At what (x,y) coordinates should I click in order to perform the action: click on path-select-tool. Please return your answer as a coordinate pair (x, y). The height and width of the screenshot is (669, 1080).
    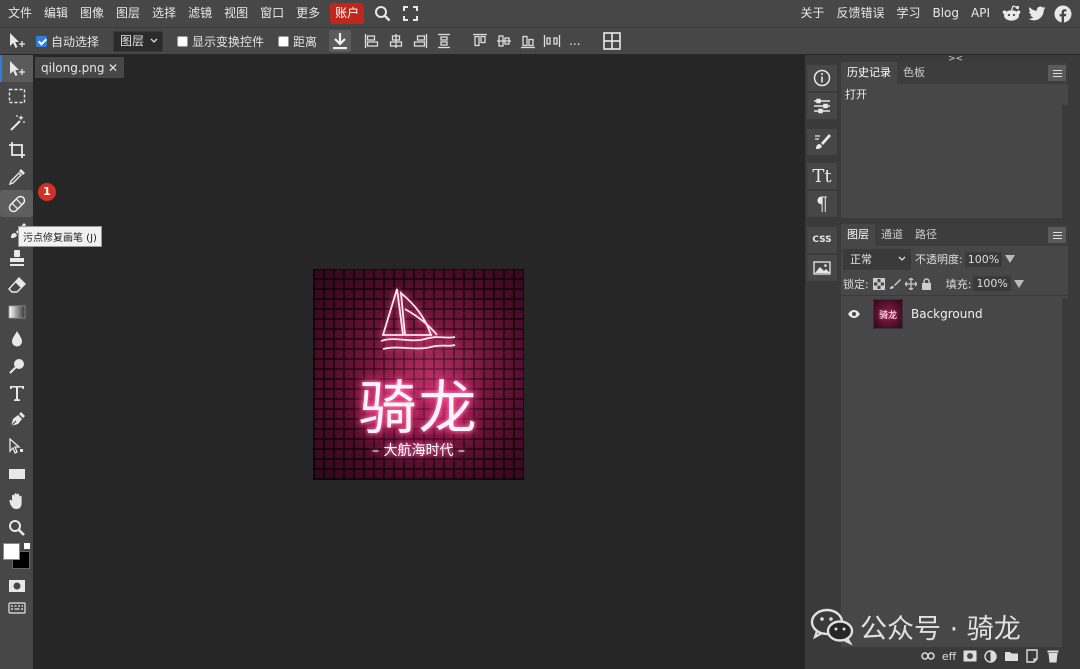
    Looking at the image, I should click on (16, 446).